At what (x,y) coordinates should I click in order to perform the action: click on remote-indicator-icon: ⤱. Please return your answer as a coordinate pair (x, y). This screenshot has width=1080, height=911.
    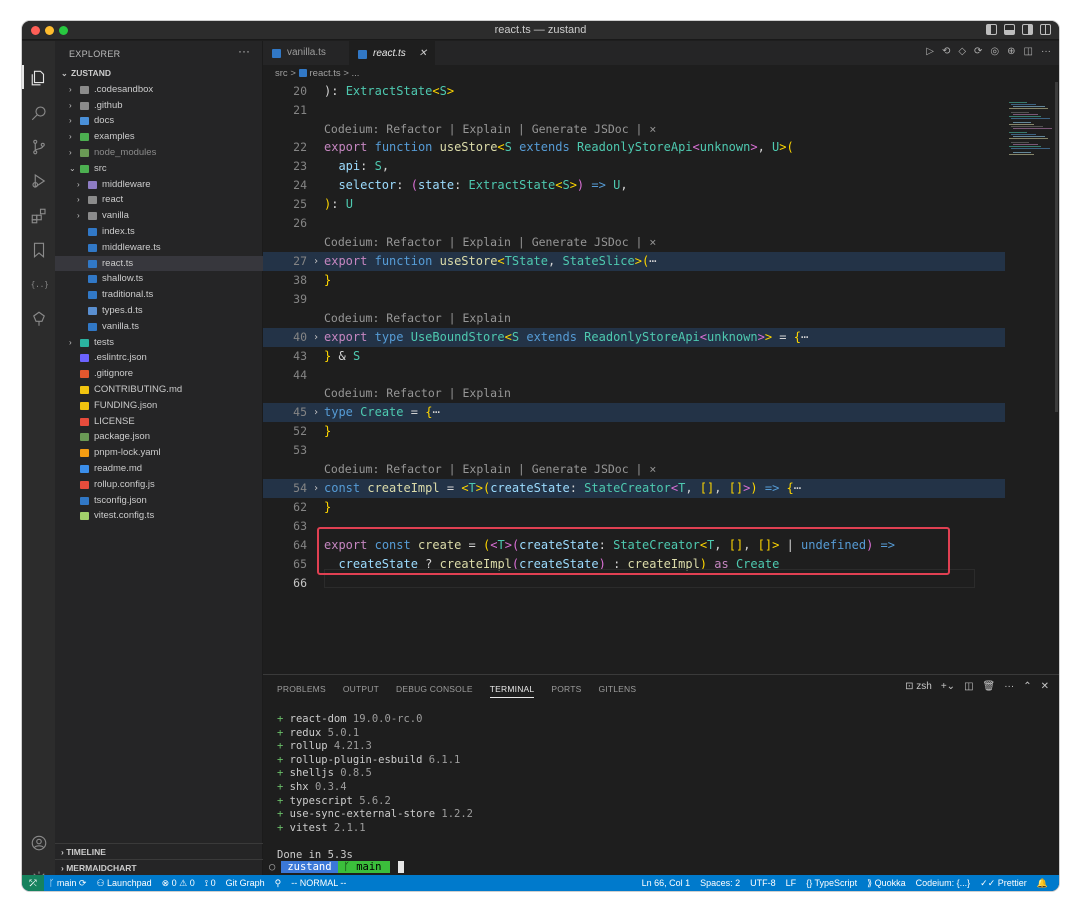
    Looking at the image, I should click on (33, 883).